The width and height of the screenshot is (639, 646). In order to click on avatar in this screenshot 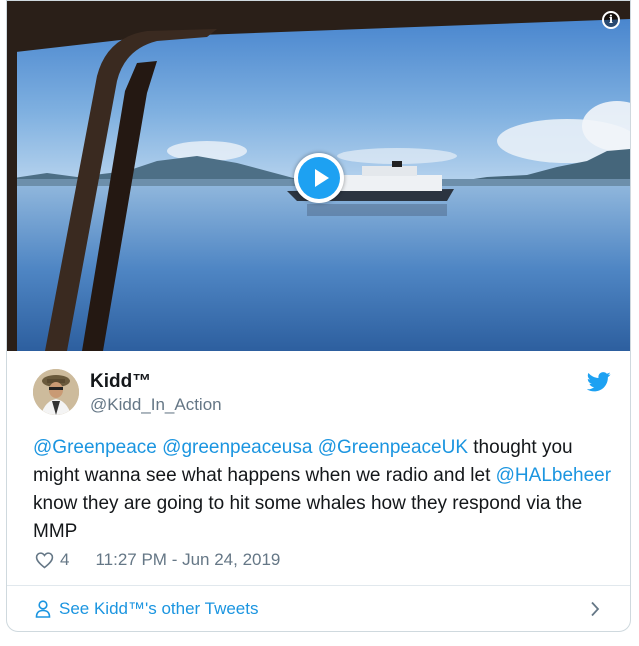, I will do `click(56, 392)`.